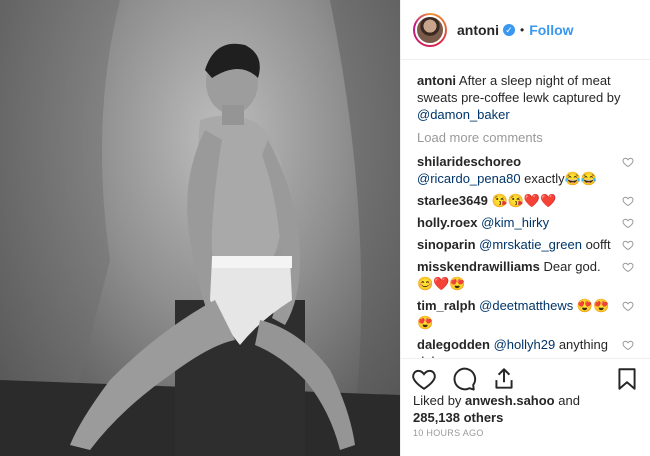 The width and height of the screenshot is (650, 456). I want to click on comment-mention: @ricardo_pena80, so click(469, 178).